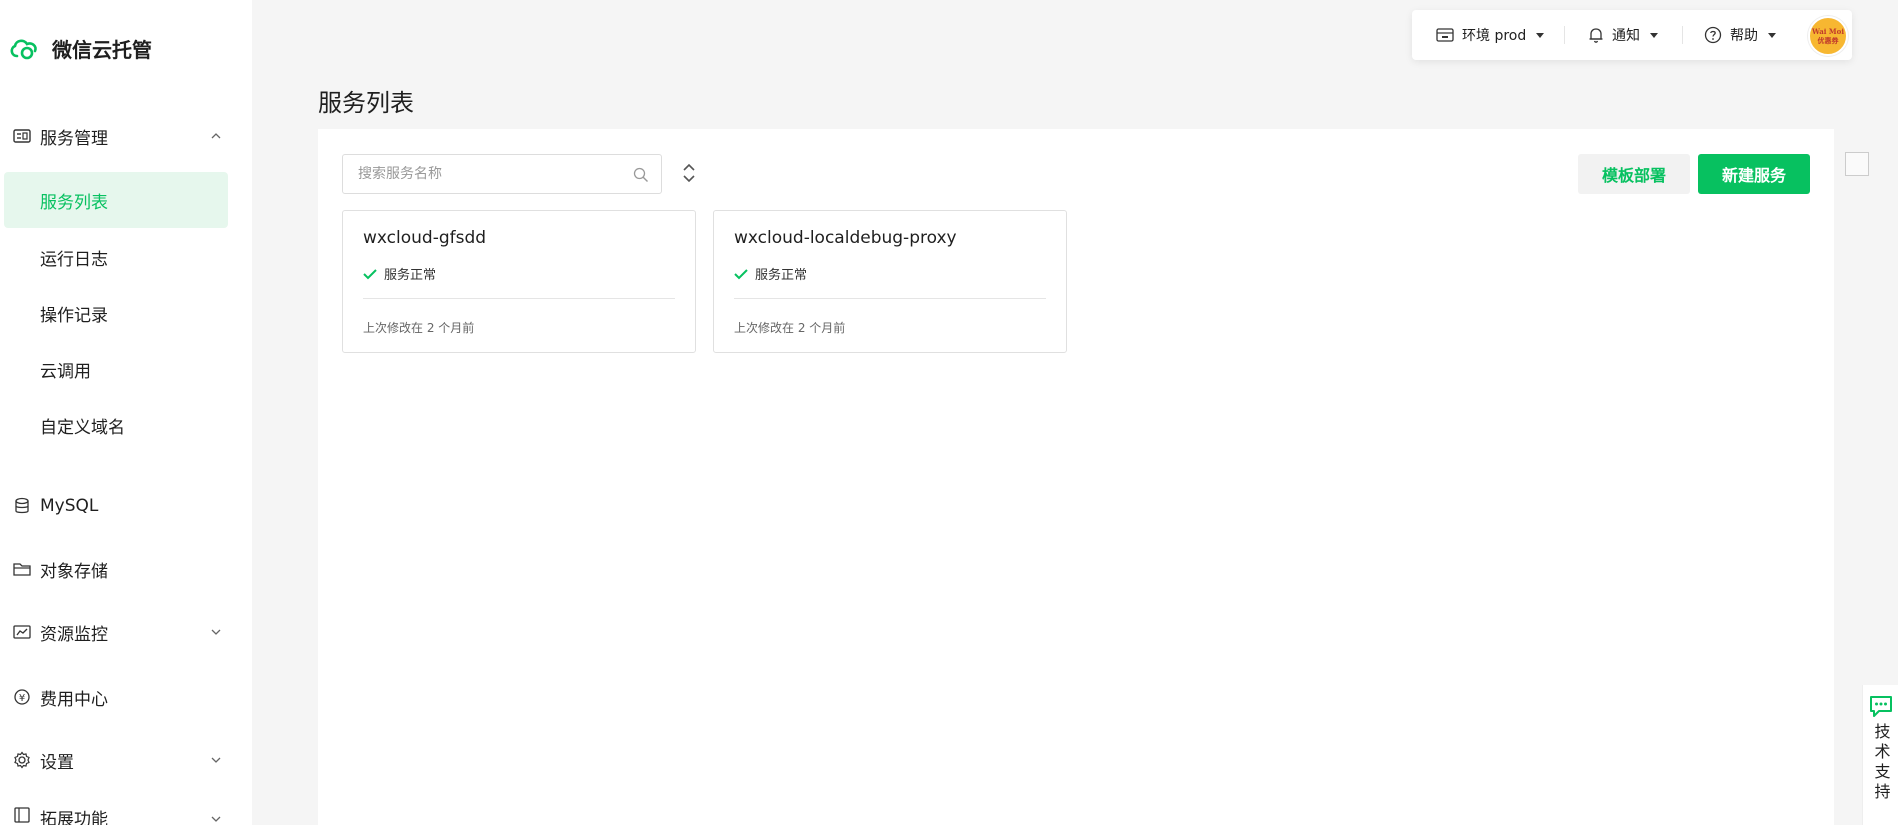 The width and height of the screenshot is (1898, 825). I want to click on database-icon, so click(22, 506).